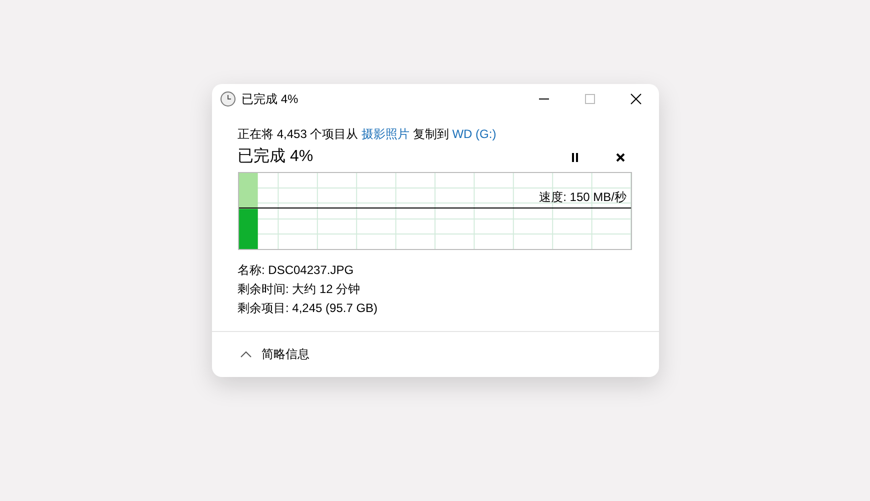  I want to click on details-toggle: 简略信息, so click(449, 354).